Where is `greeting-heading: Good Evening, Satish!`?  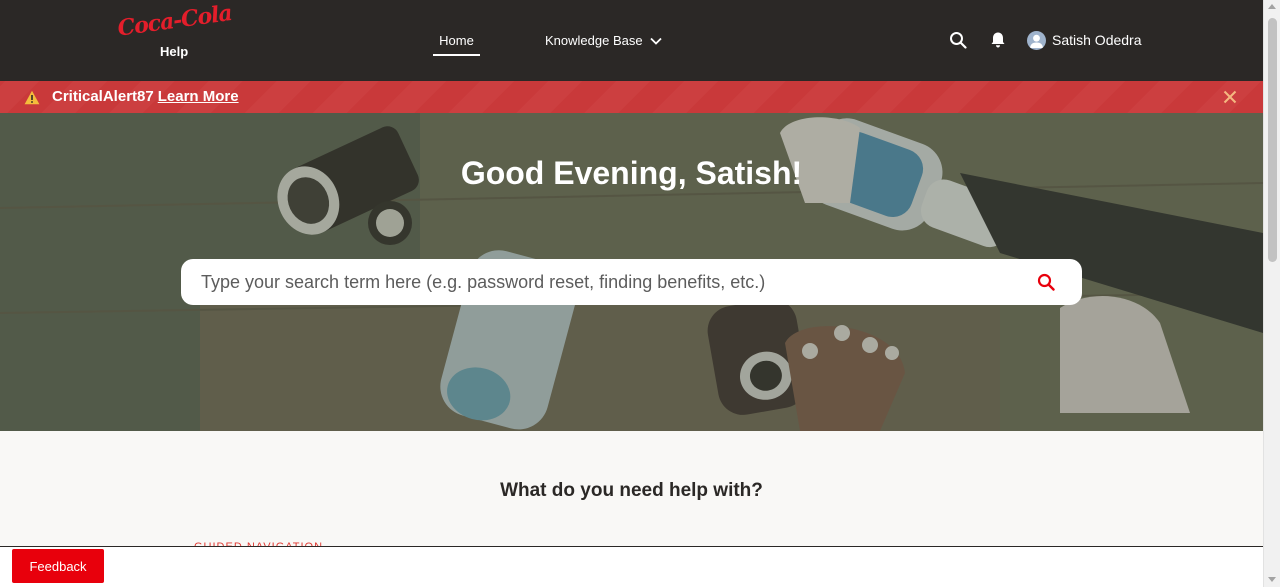 greeting-heading: Good Evening, Satish! is located at coordinates (631, 173).